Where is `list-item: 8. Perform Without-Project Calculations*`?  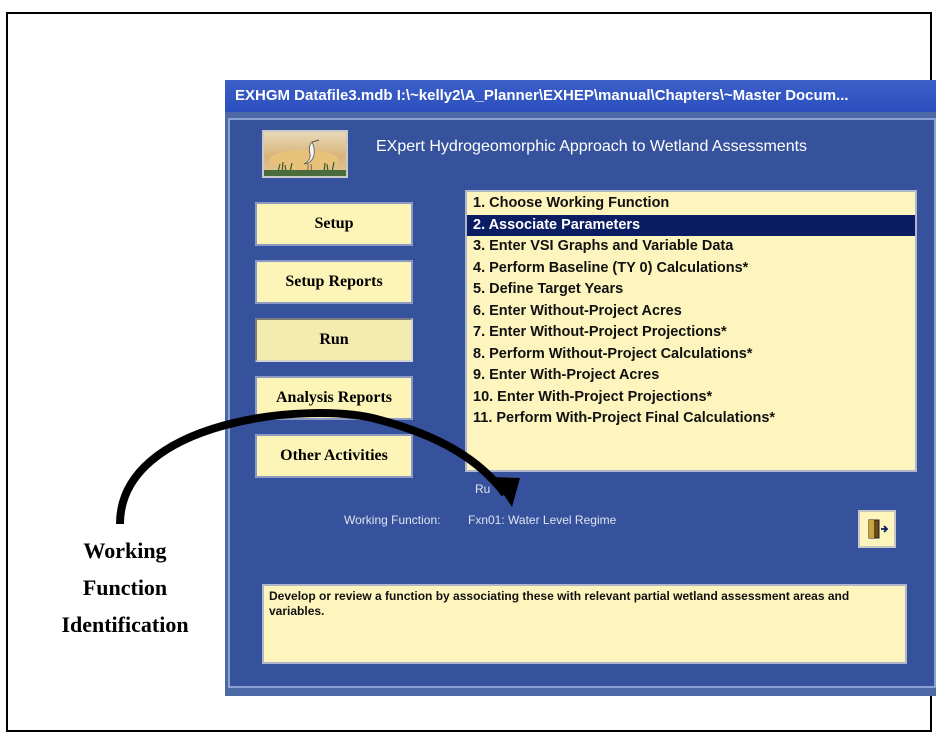
list-item: 8. Perform Without-Project Calculations* is located at coordinates (691, 355).